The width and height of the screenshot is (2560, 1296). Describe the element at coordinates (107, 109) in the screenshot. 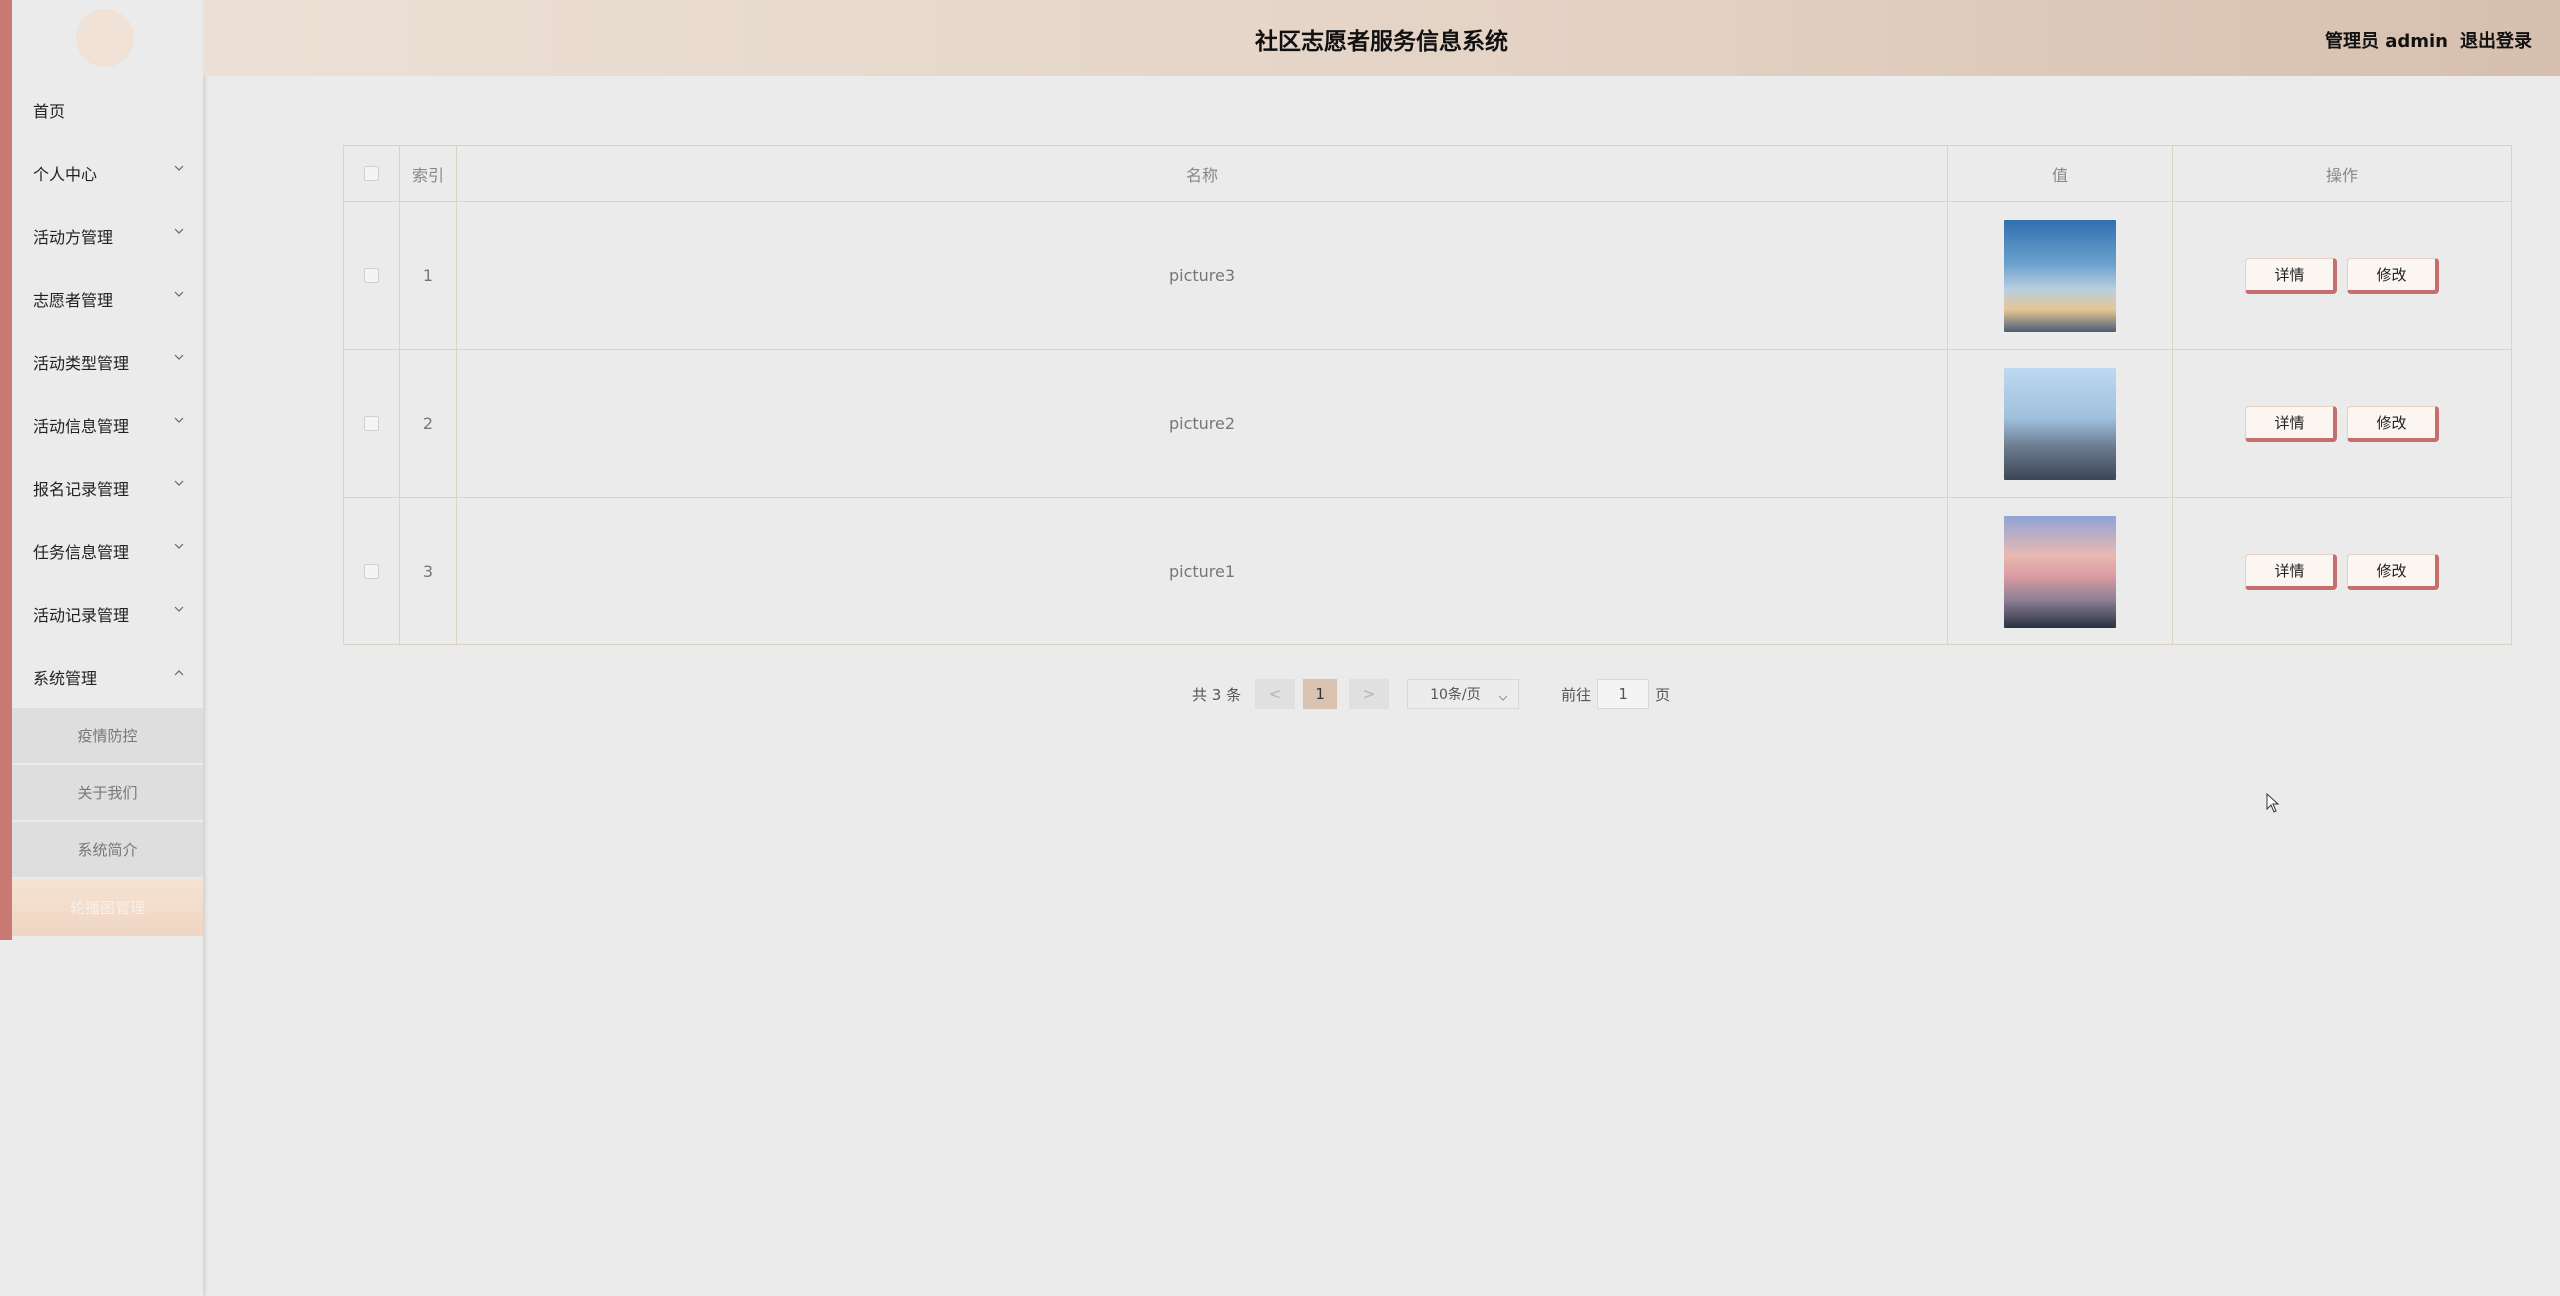

I see `sidebar-item-home: 首页` at that location.